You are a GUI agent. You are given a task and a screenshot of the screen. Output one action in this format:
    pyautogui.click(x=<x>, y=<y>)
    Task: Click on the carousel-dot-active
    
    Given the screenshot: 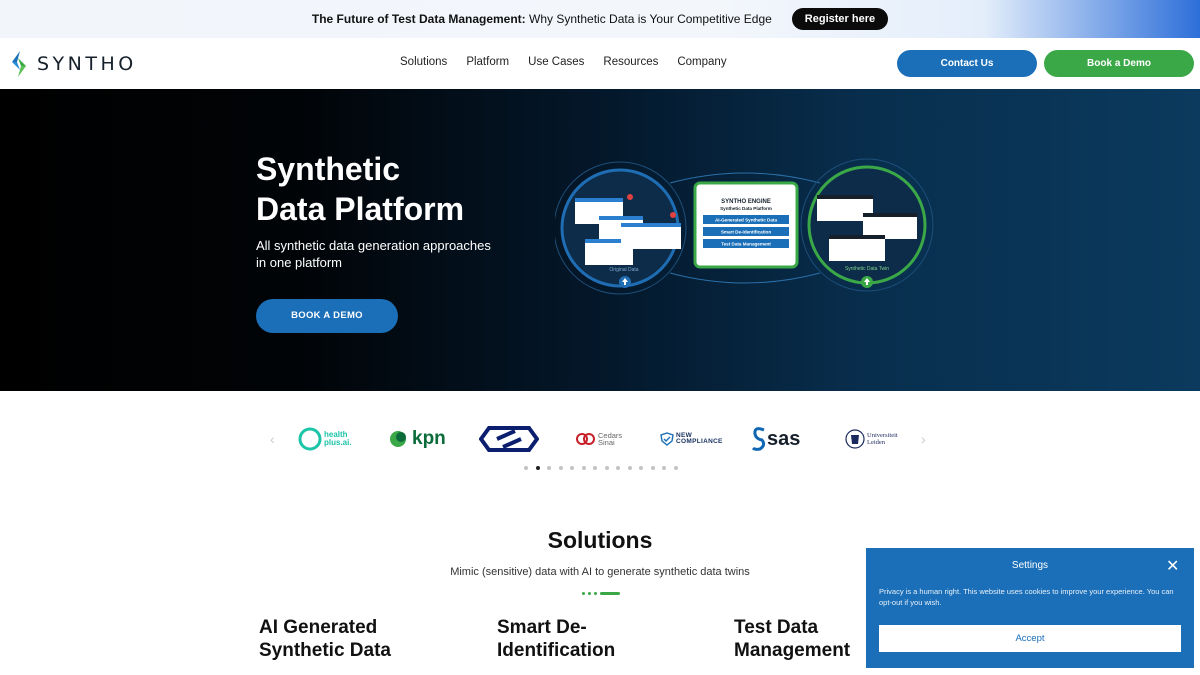 What is the action you would take?
    pyautogui.click(x=537, y=468)
    